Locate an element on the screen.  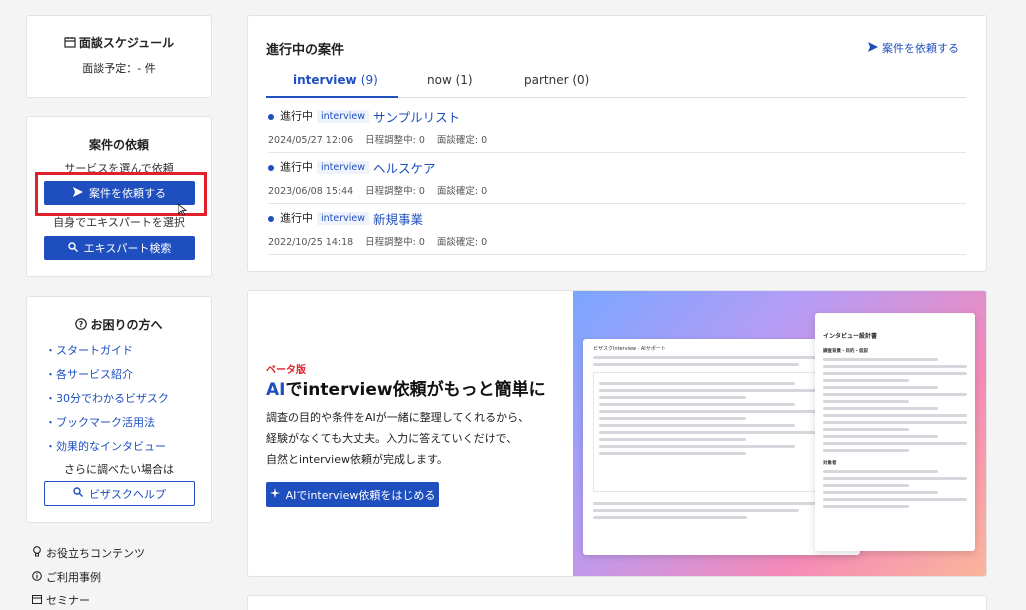
tab-partner-name: partner is located at coordinates (546, 80).